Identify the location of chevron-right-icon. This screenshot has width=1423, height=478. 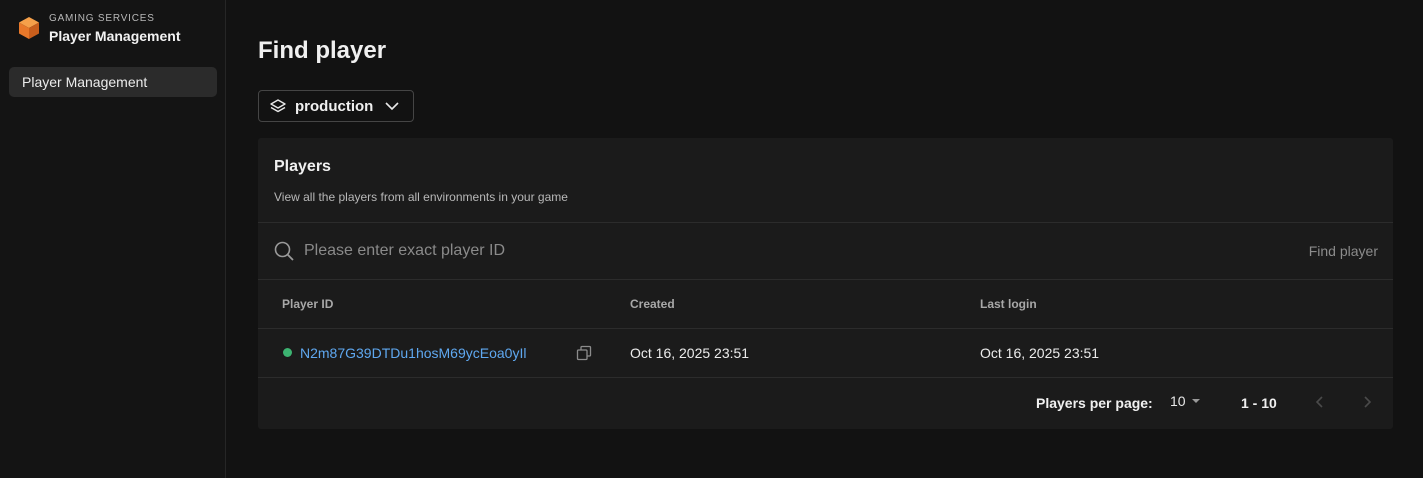
(1367, 402).